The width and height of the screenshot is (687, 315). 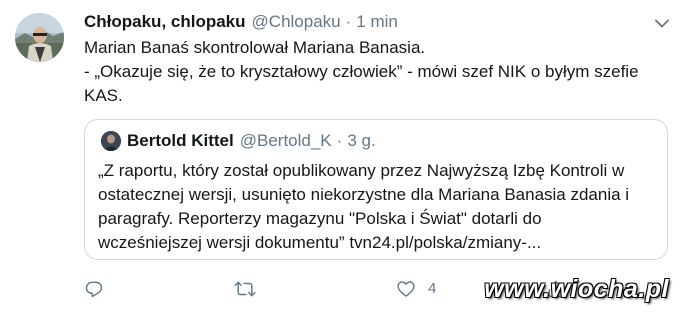 What do you see at coordinates (103, 95) in the screenshot?
I see `tweet-text-line: KAS.` at bounding box center [103, 95].